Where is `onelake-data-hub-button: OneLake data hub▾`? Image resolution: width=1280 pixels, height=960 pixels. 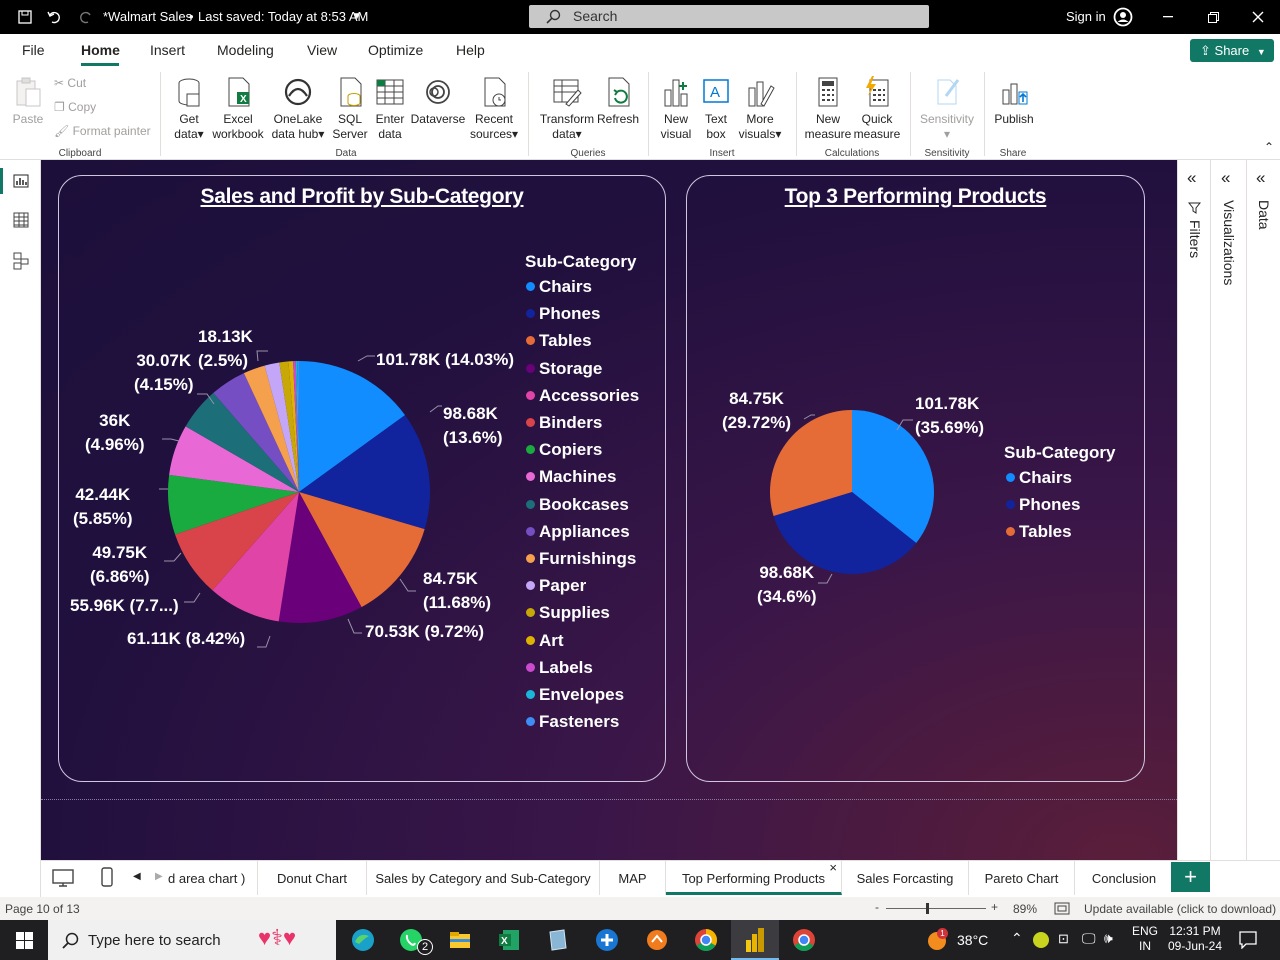 onelake-data-hub-button: OneLake data hub▾ is located at coordinates (298, 109).